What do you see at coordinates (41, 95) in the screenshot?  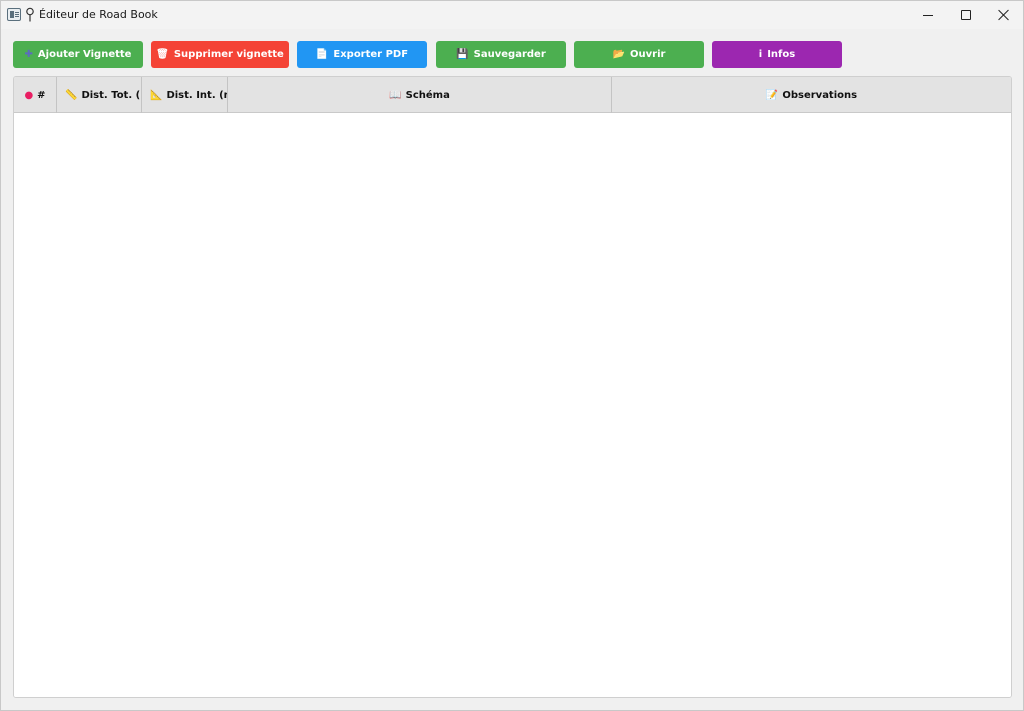 I see `column-label: #` at bounding box center [41, 95].